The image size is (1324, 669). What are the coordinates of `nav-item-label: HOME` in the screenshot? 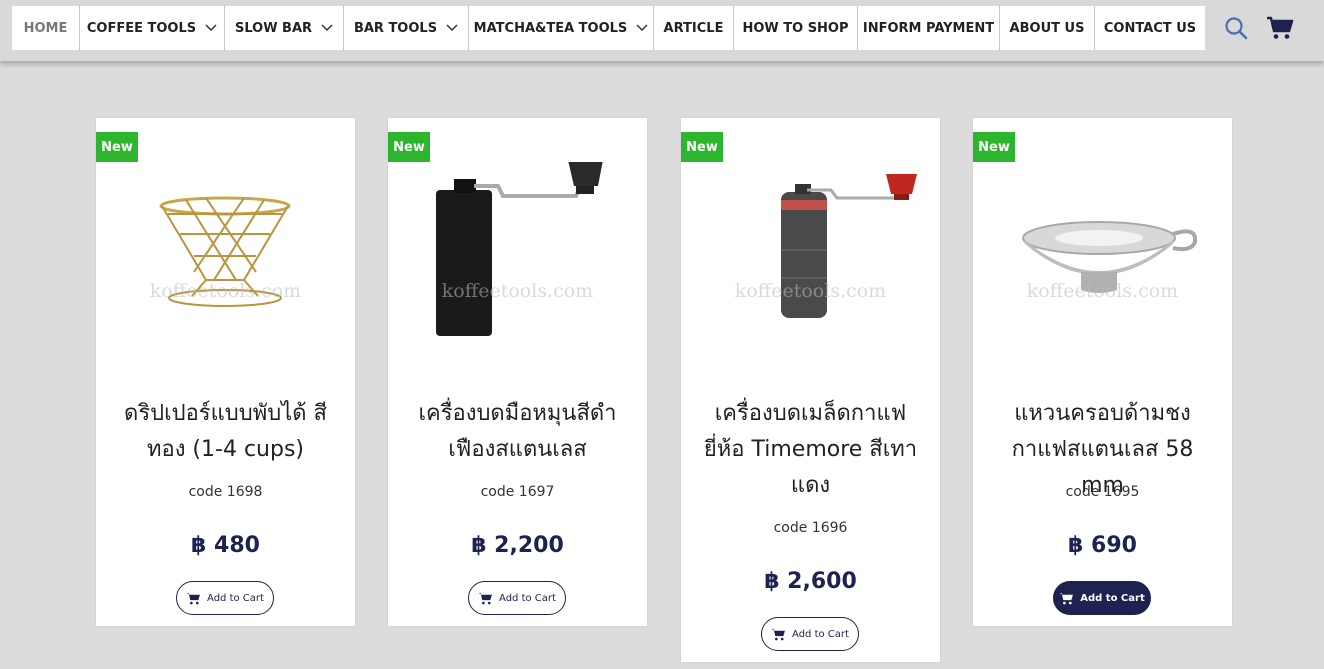 It's located at (45, 28).